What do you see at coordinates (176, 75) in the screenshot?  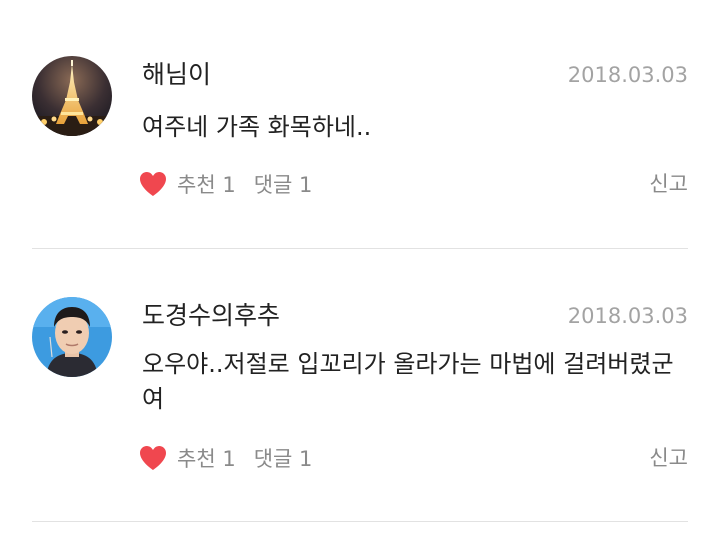 I see `comment-author: 해님이` at bounding box center [176, 75].